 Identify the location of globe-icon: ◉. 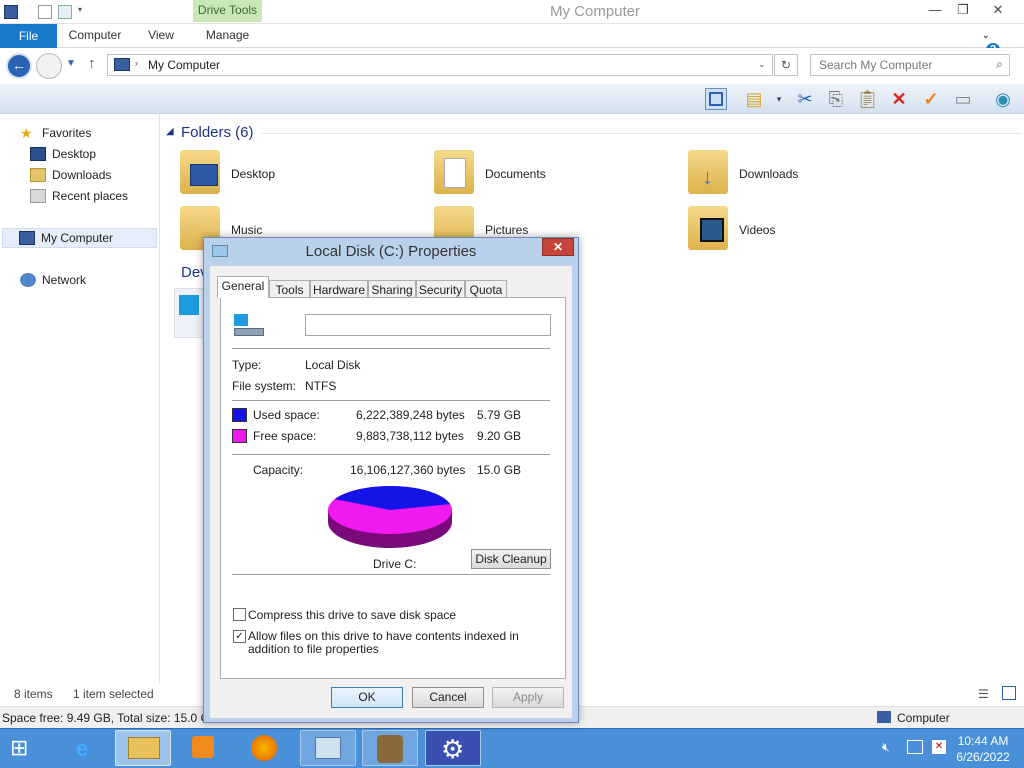
(1003, 99).